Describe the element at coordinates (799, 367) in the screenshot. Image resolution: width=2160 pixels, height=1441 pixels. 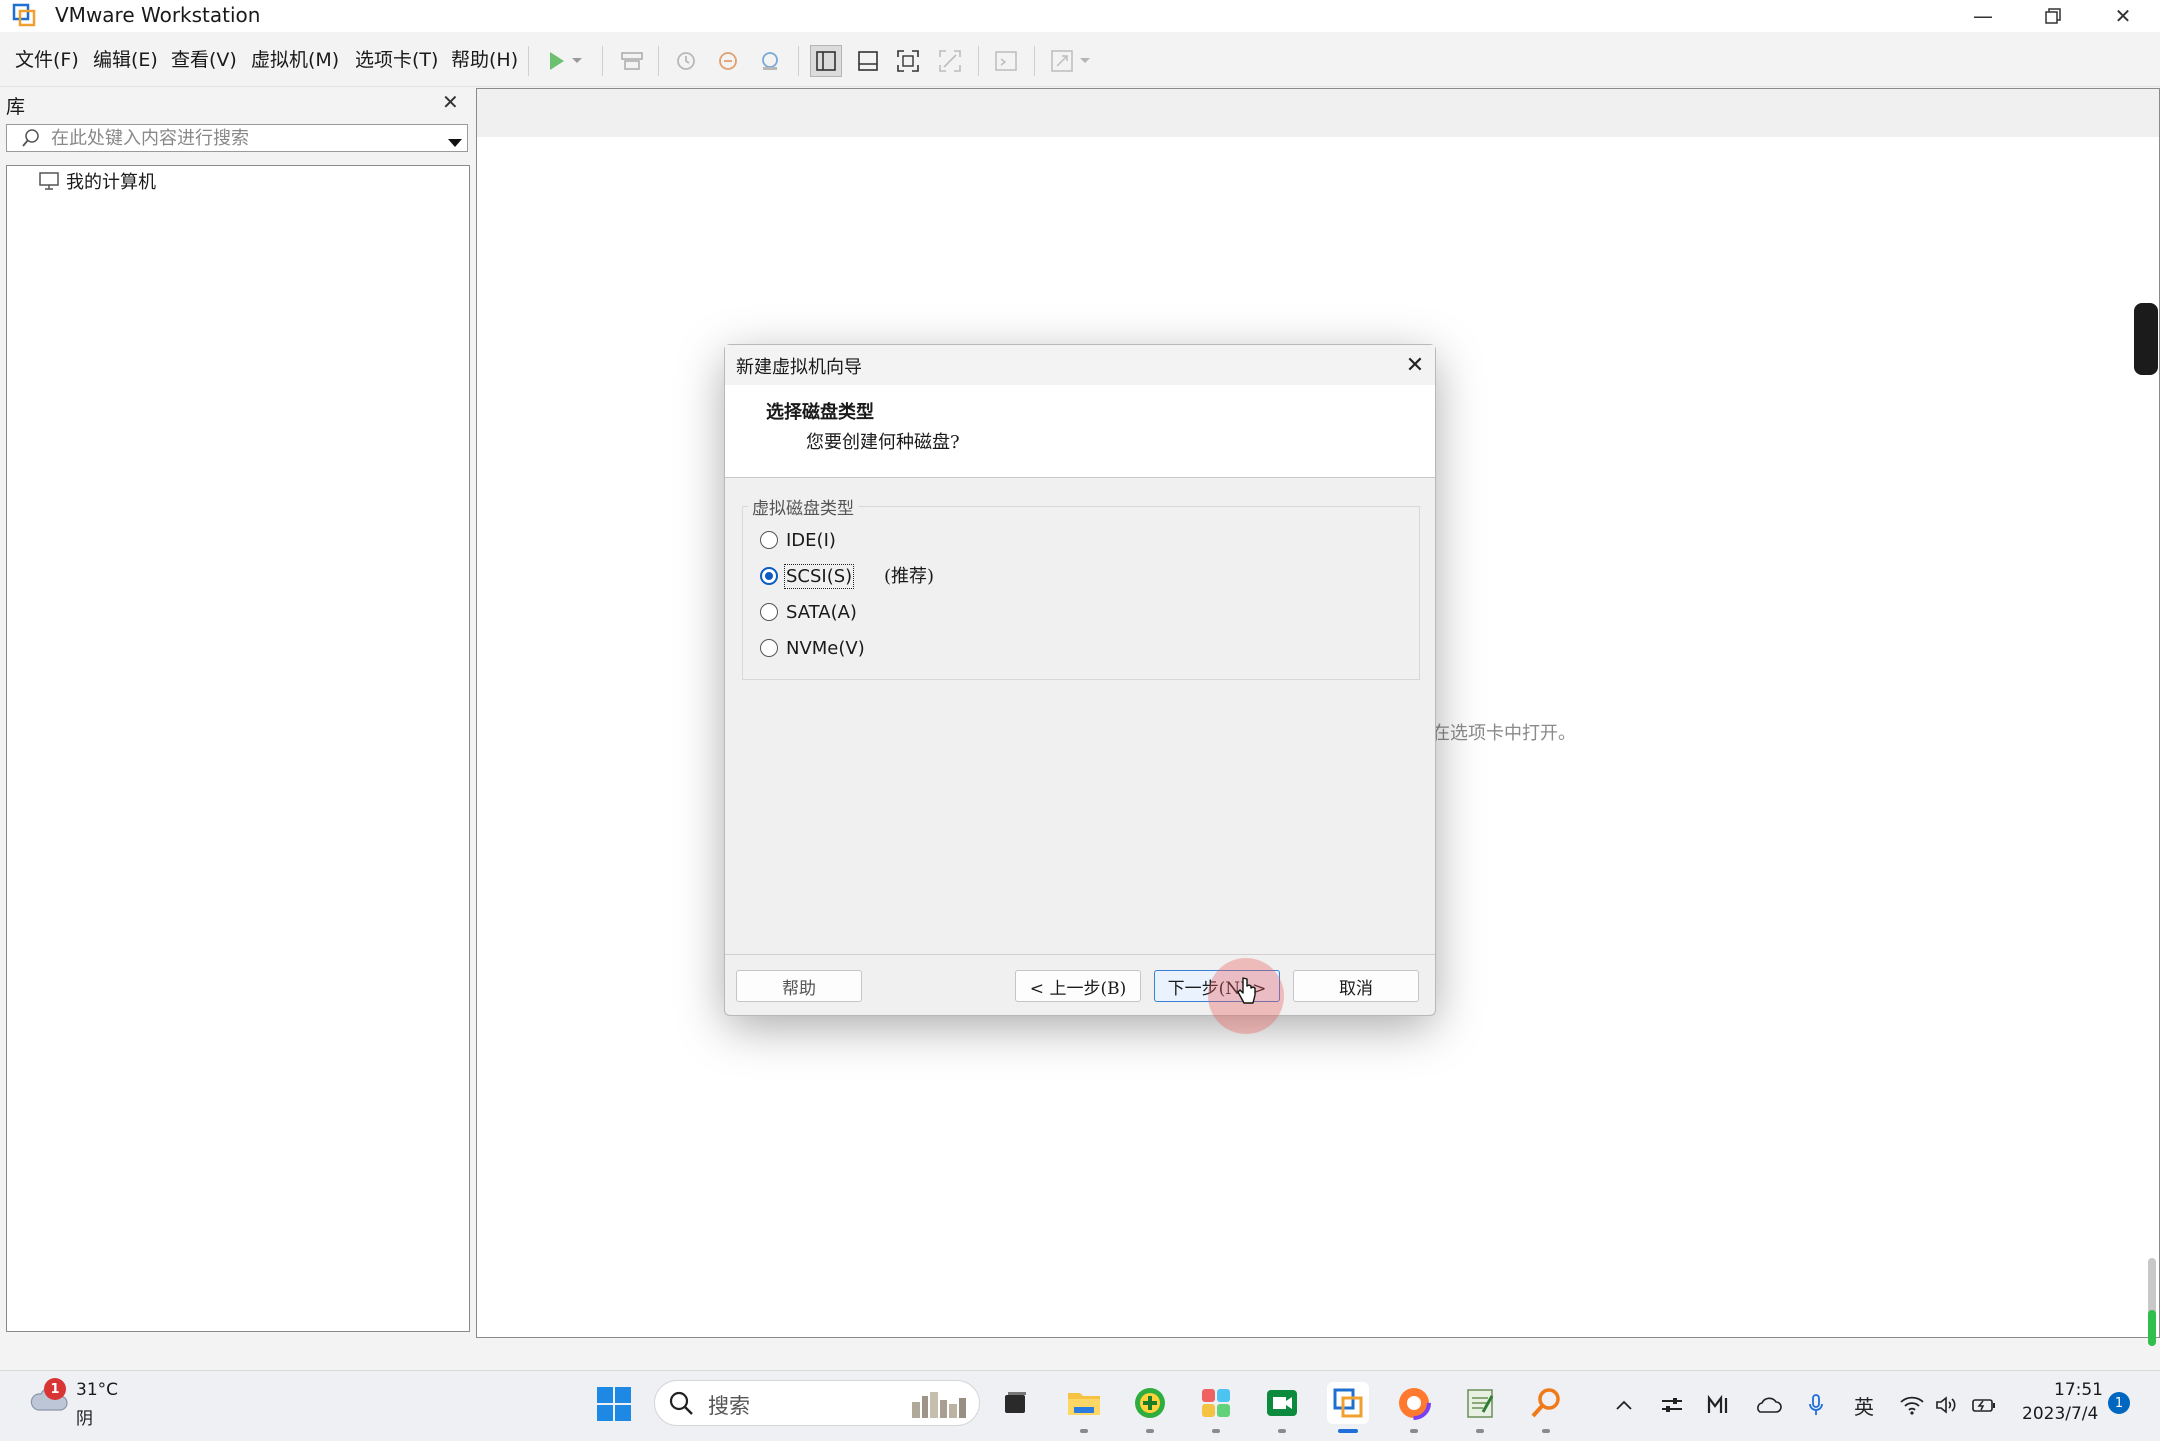
I see `dialog-title: 新建虚拟机向导` at that location.